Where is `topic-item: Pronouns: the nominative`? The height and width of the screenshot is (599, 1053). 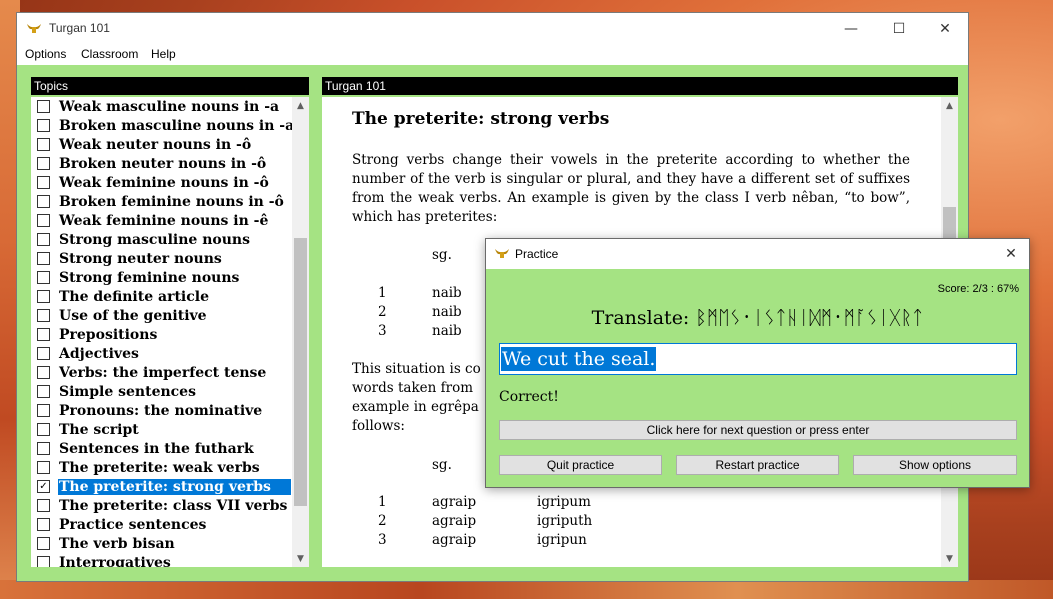 topic-item: Pronouns: the nominative is located at coordinates (163, 410).